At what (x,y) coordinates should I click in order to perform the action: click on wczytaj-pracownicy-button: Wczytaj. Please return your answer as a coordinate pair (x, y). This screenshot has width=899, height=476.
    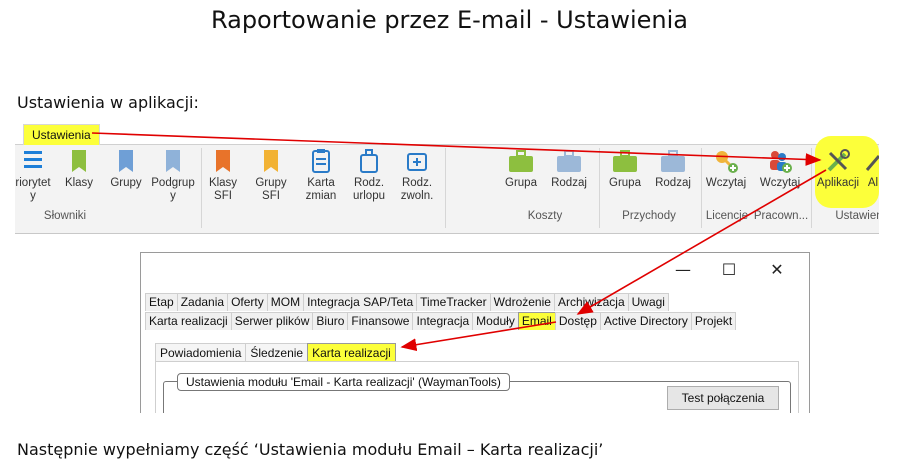
    Looking at the image, I should click on (780, 169).